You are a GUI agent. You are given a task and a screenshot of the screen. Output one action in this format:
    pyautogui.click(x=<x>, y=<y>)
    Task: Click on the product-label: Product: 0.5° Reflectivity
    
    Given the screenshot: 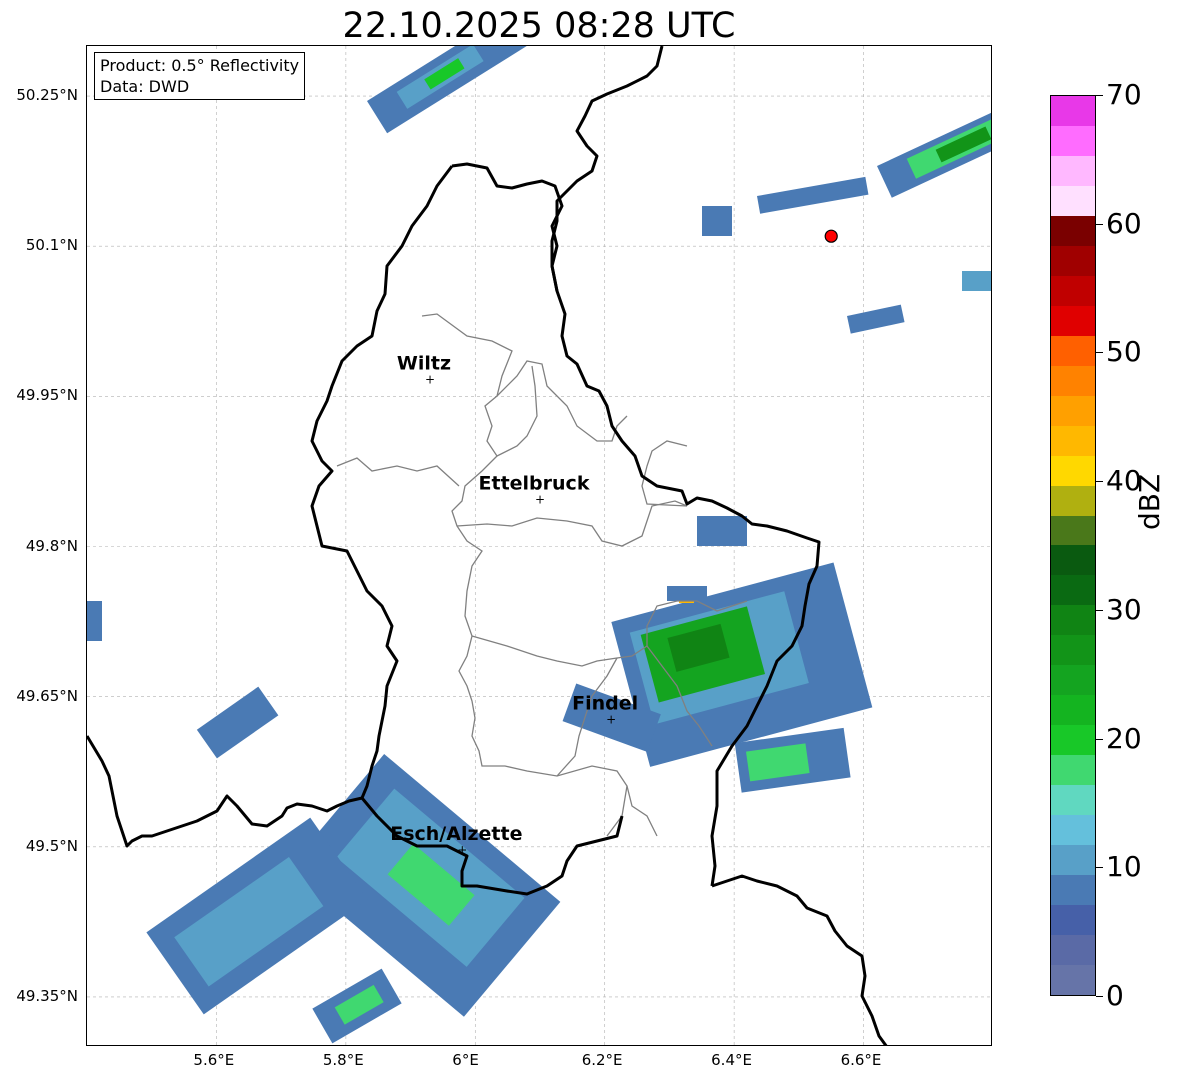 What is the action you would take?
    pyautogui.click(x=200, y=65)
    